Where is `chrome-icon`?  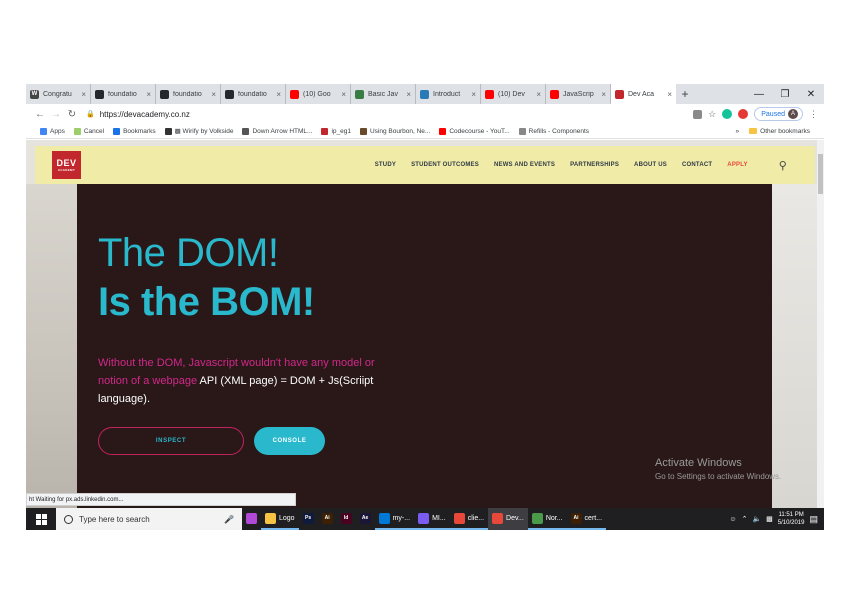 chrome-icon is located at coordinates (459, 518).